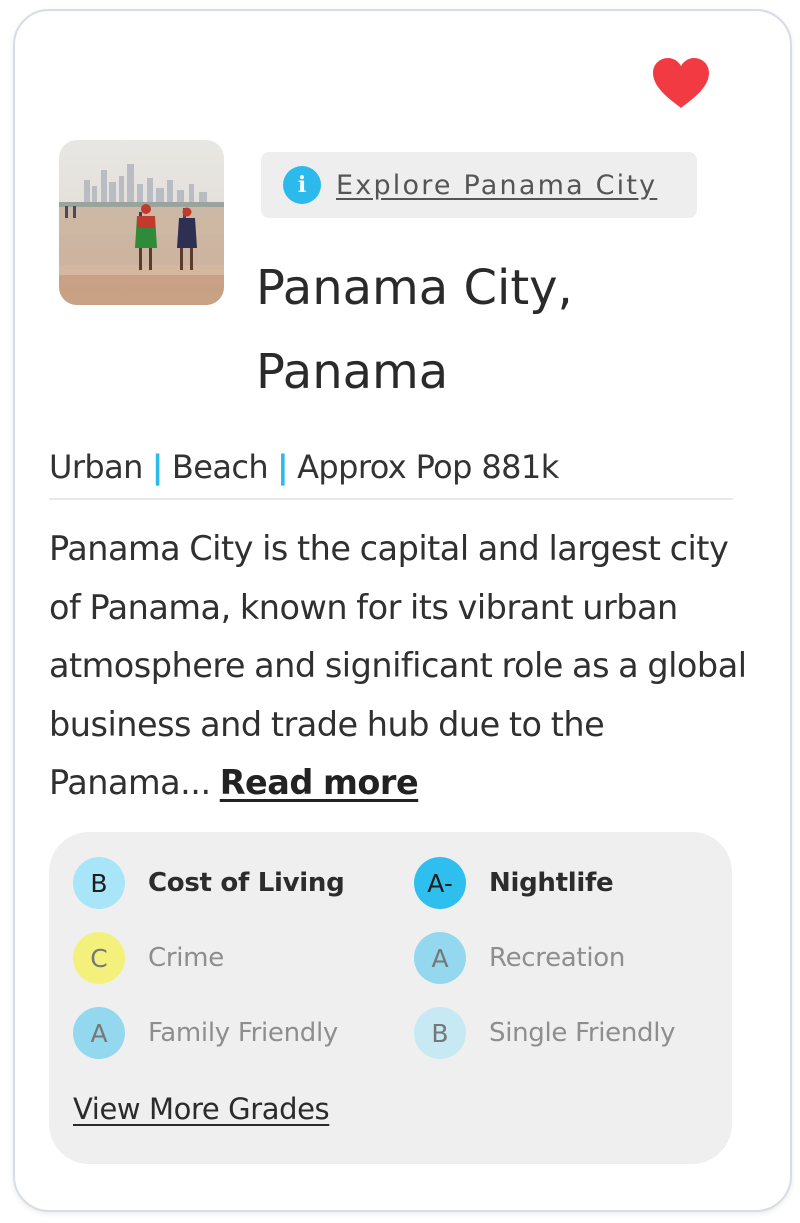 The width and height of the screenshot is (800, 1223). What do you see at coordinates (551, 883) in the screenshot?
I see `grade-label: Nightlife` at bounding box center [551, 883].